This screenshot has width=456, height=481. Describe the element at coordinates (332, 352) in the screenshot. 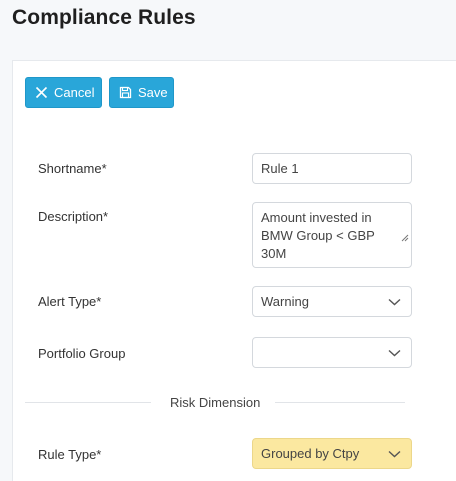

I see `portfolio-group-select` at that location.